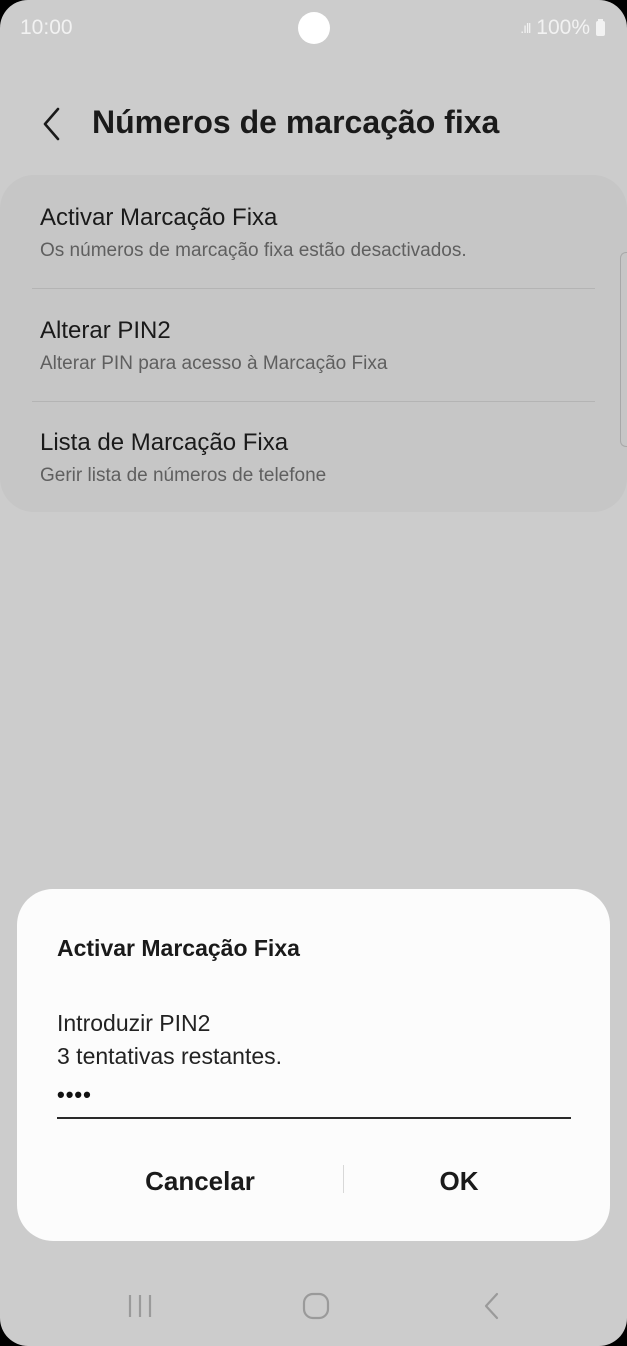 This screenshot has height=1346, width=627. What do you see at coordinates (164, 442) in the screenshot?
I see `setting-title: Lista de Marcação Fixa` at bounding box center [164, 442].